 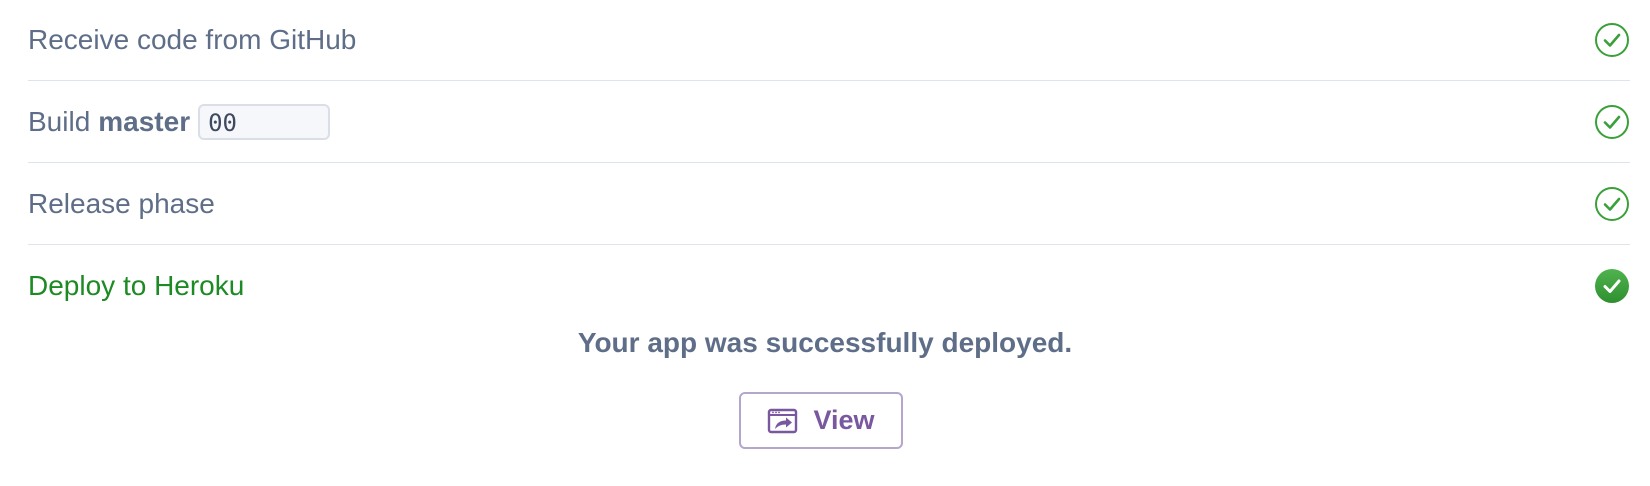 I want to click on commit-hash: 00, so click(x=264, y=121).